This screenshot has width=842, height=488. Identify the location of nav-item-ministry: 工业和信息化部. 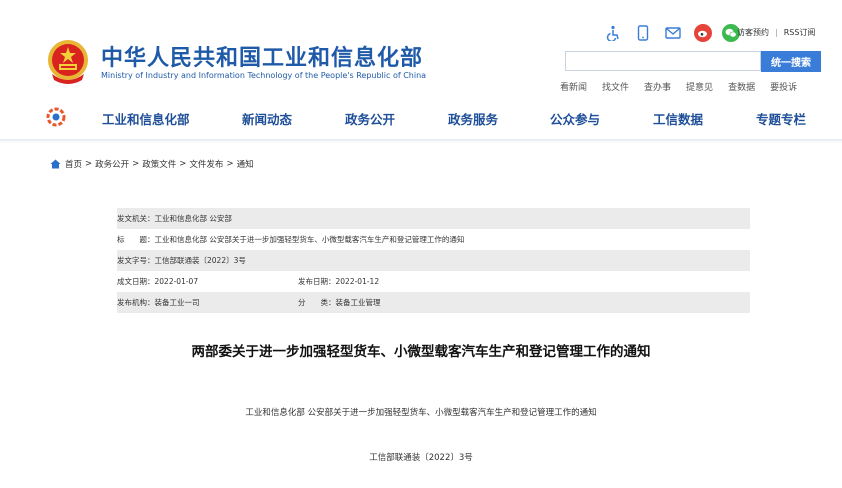
(146, 118).